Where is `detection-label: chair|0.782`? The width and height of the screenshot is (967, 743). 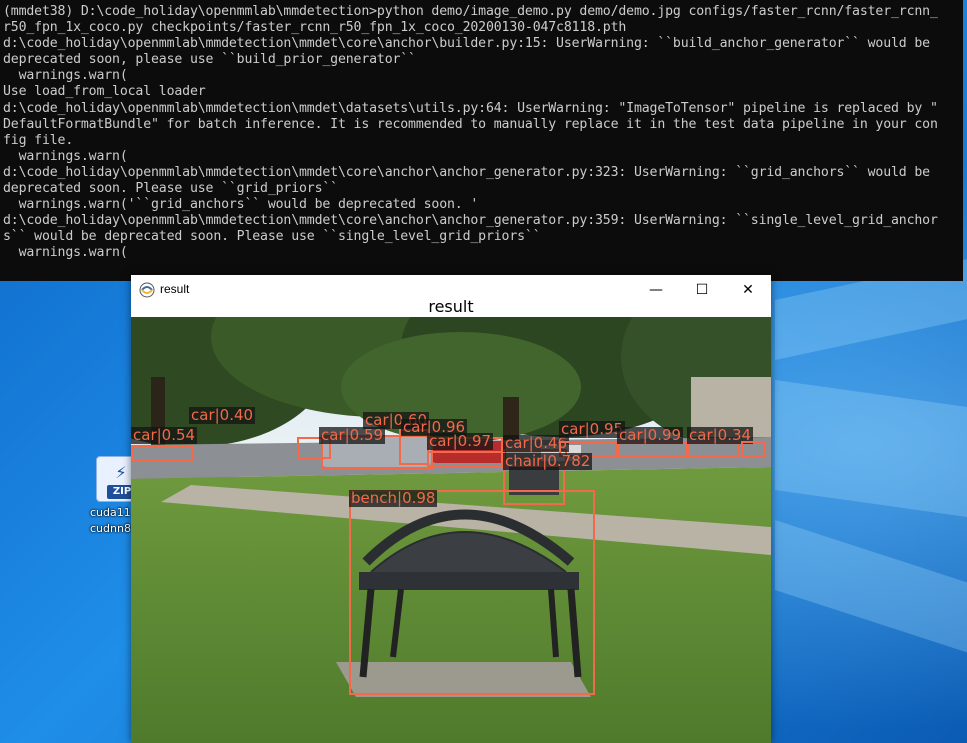
detection-label: chair|0.782 is located at coordinates (548, 461).